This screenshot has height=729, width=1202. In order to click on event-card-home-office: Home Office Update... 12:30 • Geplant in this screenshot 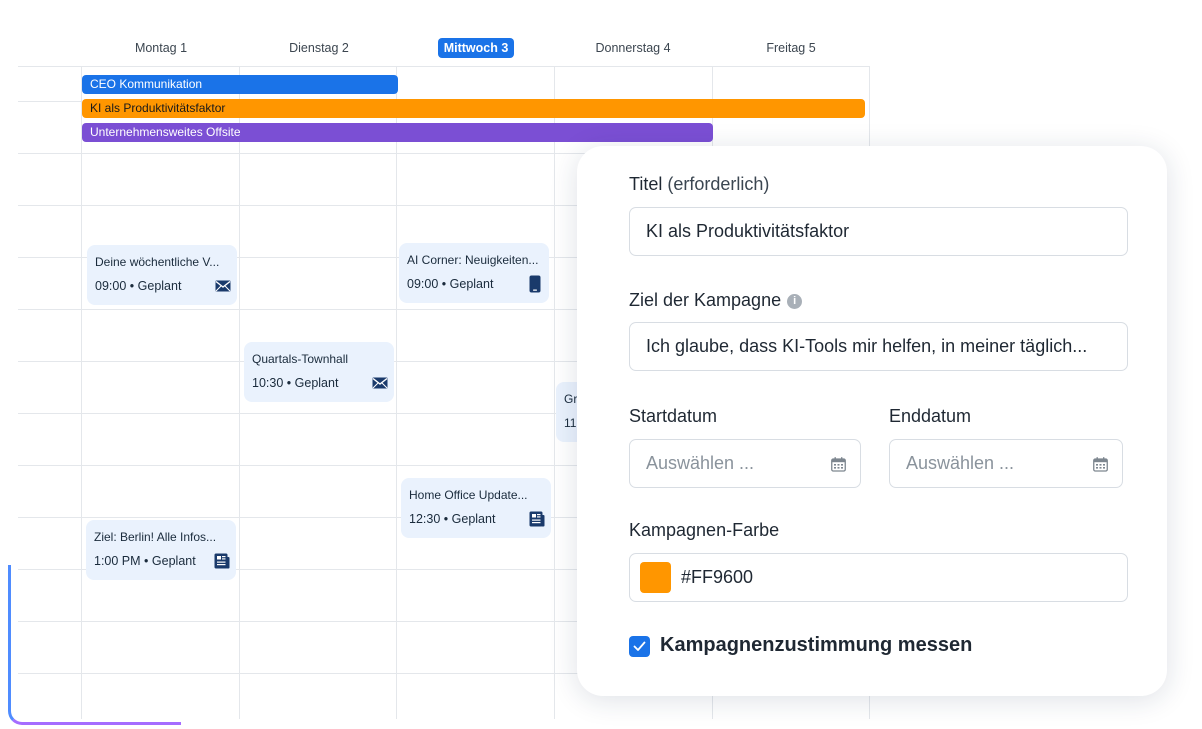, I will do `click(476, 508)`.